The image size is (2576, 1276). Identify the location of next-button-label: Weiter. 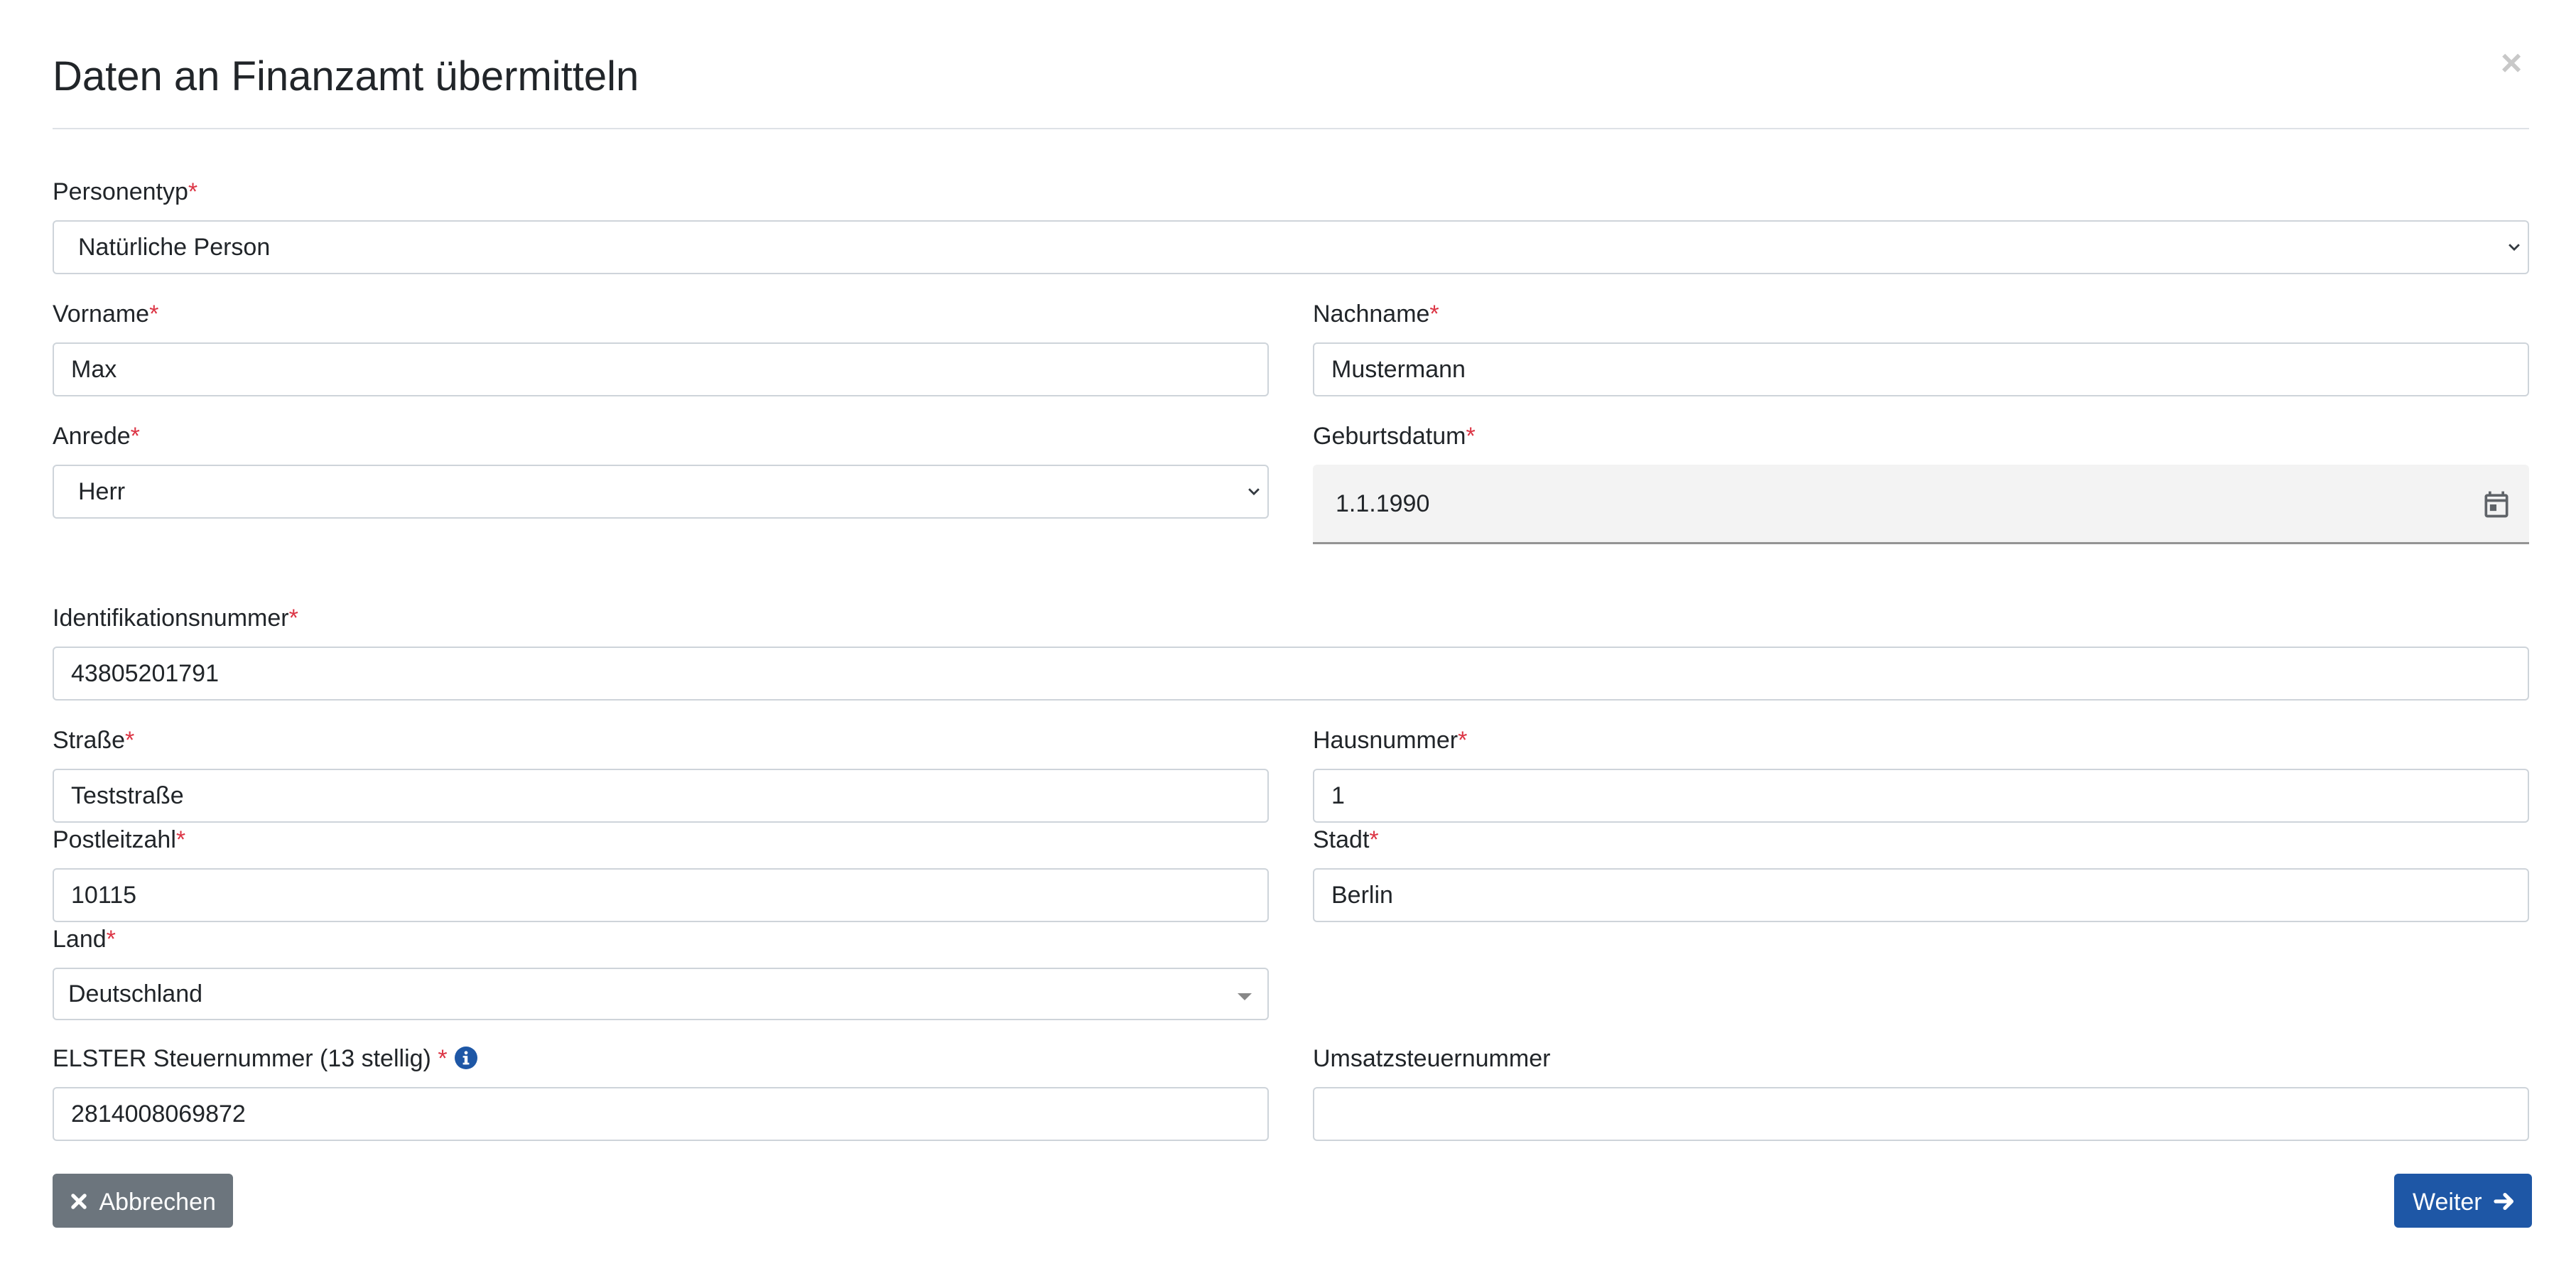
(2447, 1202).